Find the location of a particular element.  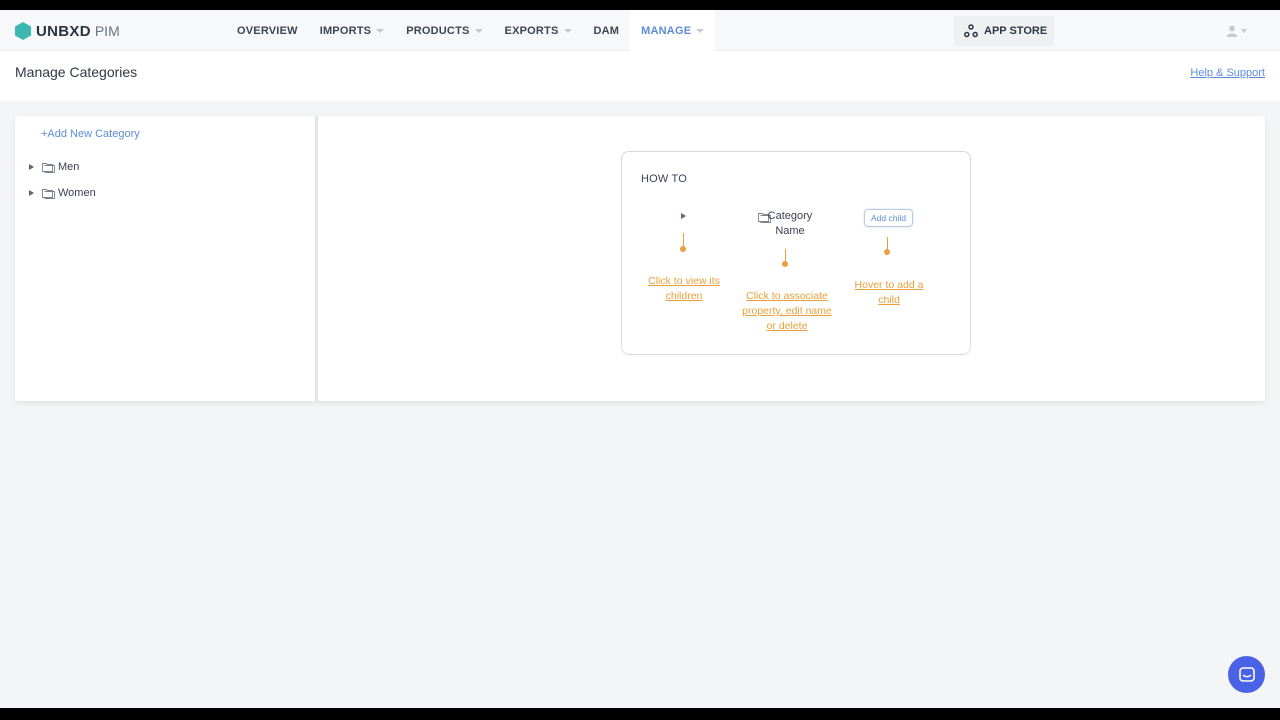

how-to-title: HOW TO is located at coordinates (664, 179).